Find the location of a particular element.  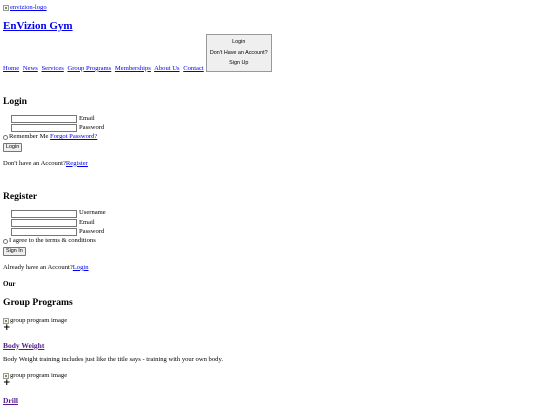

program-card: group program image + Drill is located at coordinates (270, 388).